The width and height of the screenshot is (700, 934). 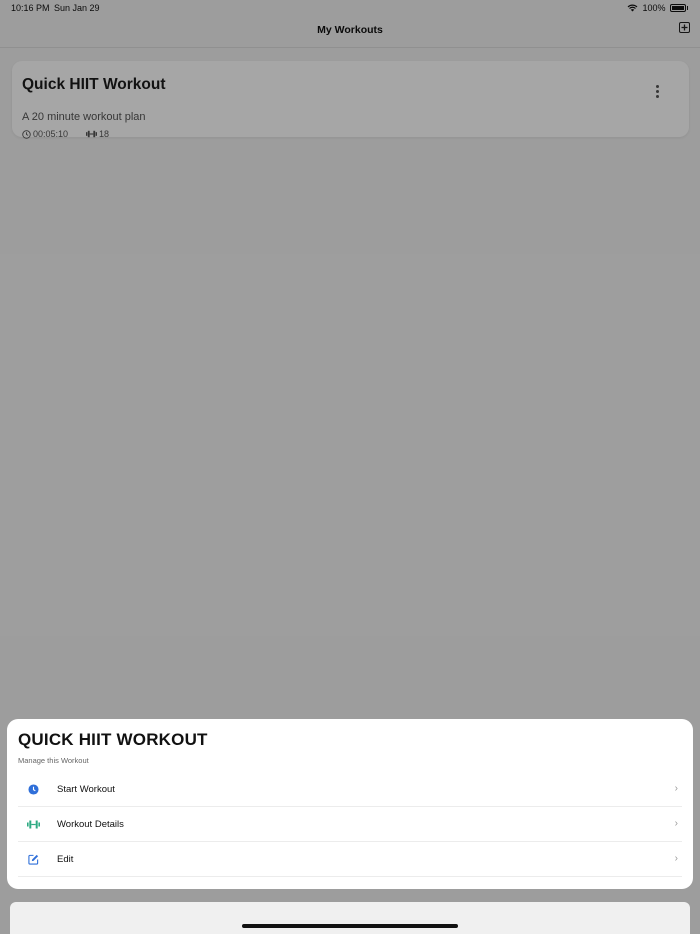 What do you see at coordinates (86, 789) in the screenshot?
I see `start-workout-label: Start Workout` at bounding box center [86, 789].